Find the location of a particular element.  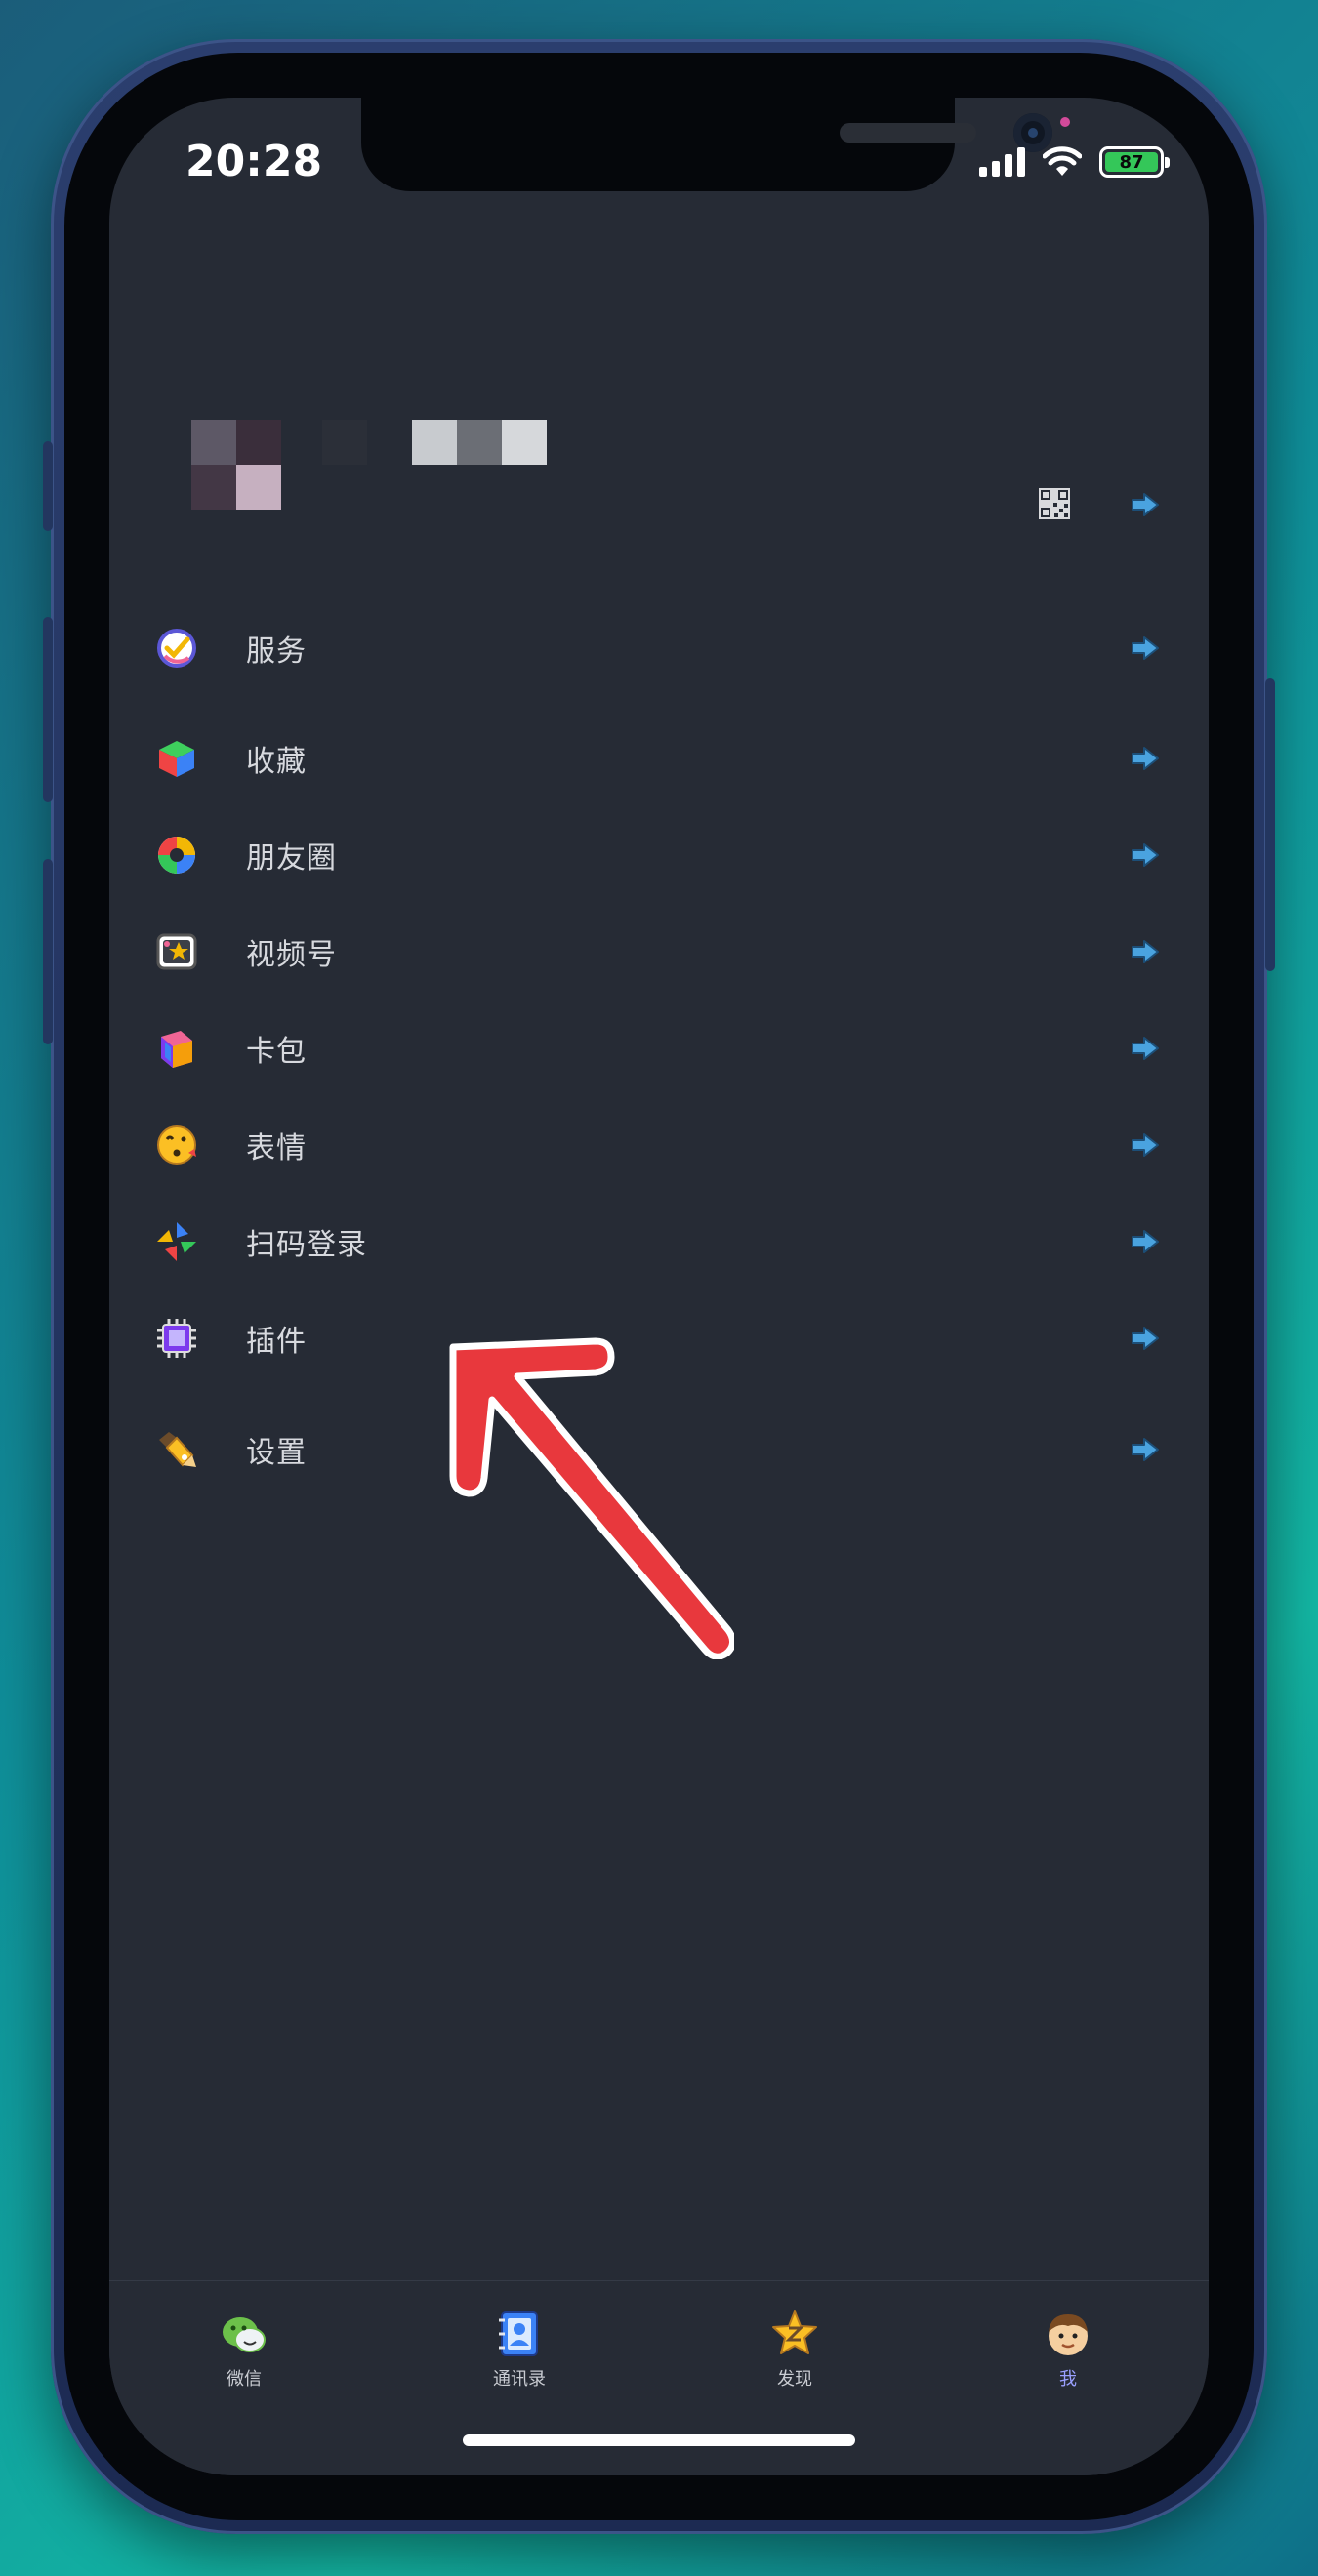

annotation-arrow is located at coordinates (591, 1498).